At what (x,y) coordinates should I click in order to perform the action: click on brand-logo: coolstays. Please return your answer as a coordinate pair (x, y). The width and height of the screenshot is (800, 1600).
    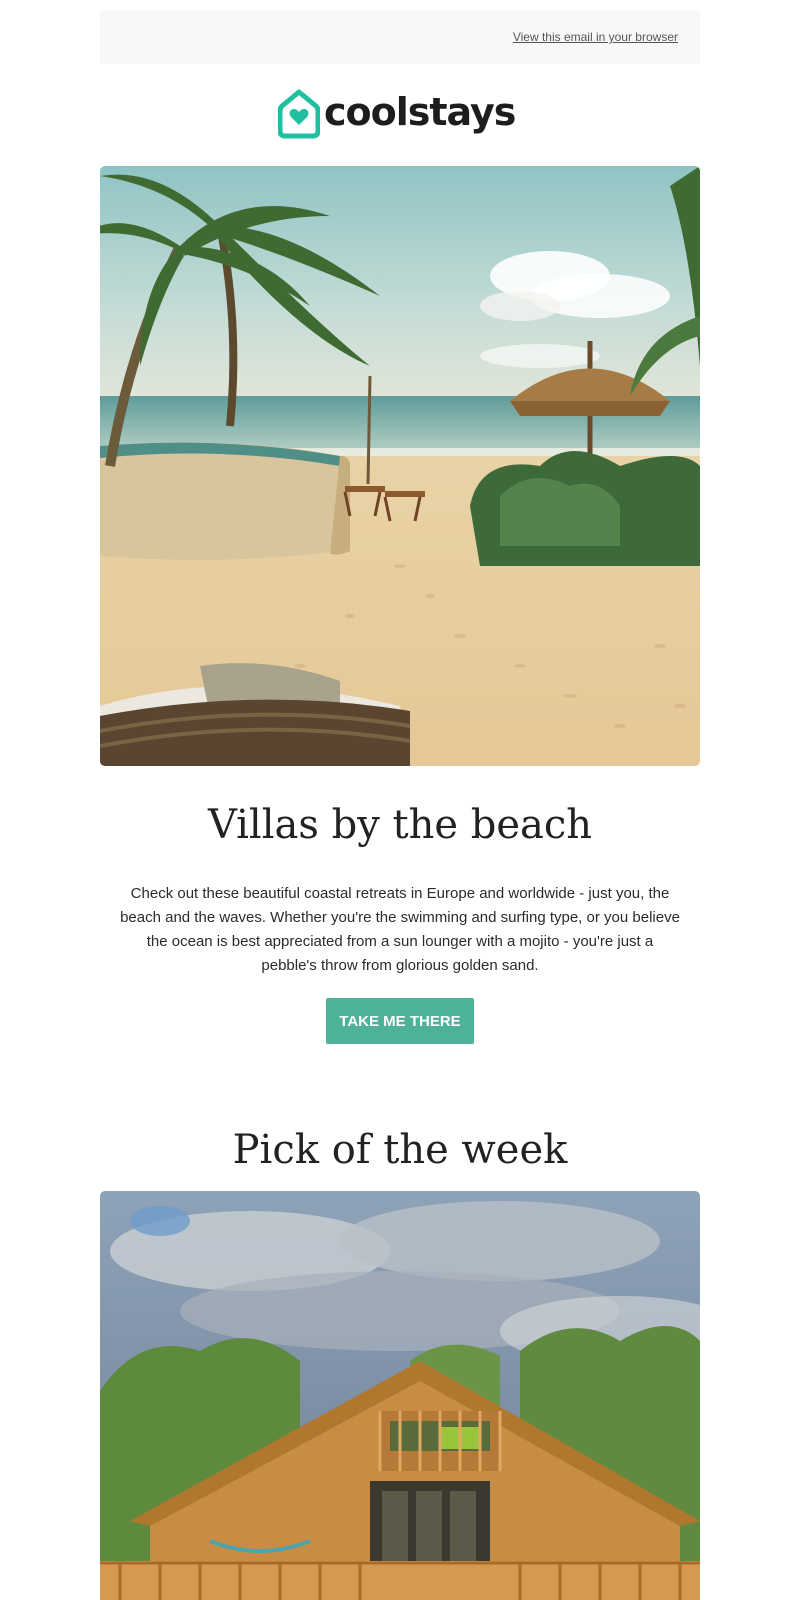
    Looking at the image, I should click on (408, 114).